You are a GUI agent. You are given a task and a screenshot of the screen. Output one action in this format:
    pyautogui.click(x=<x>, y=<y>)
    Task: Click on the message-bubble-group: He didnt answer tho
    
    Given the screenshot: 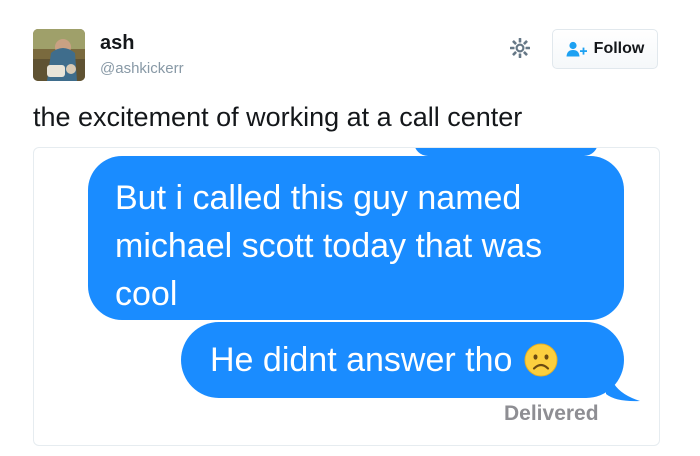 What is the action you would take?
    pyautogui.click(x=410, y=362)
    